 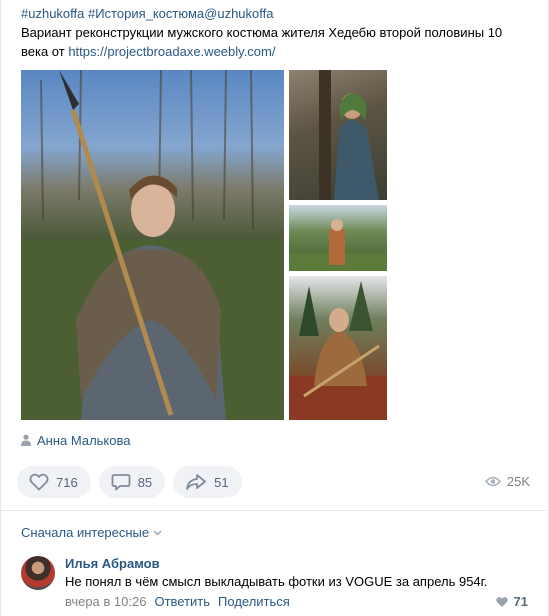 What do you see at coordinates (85, 532) in the screenshot?
I see `comments-sort-label: Сначала интересные` at bounding box center [85, 532].